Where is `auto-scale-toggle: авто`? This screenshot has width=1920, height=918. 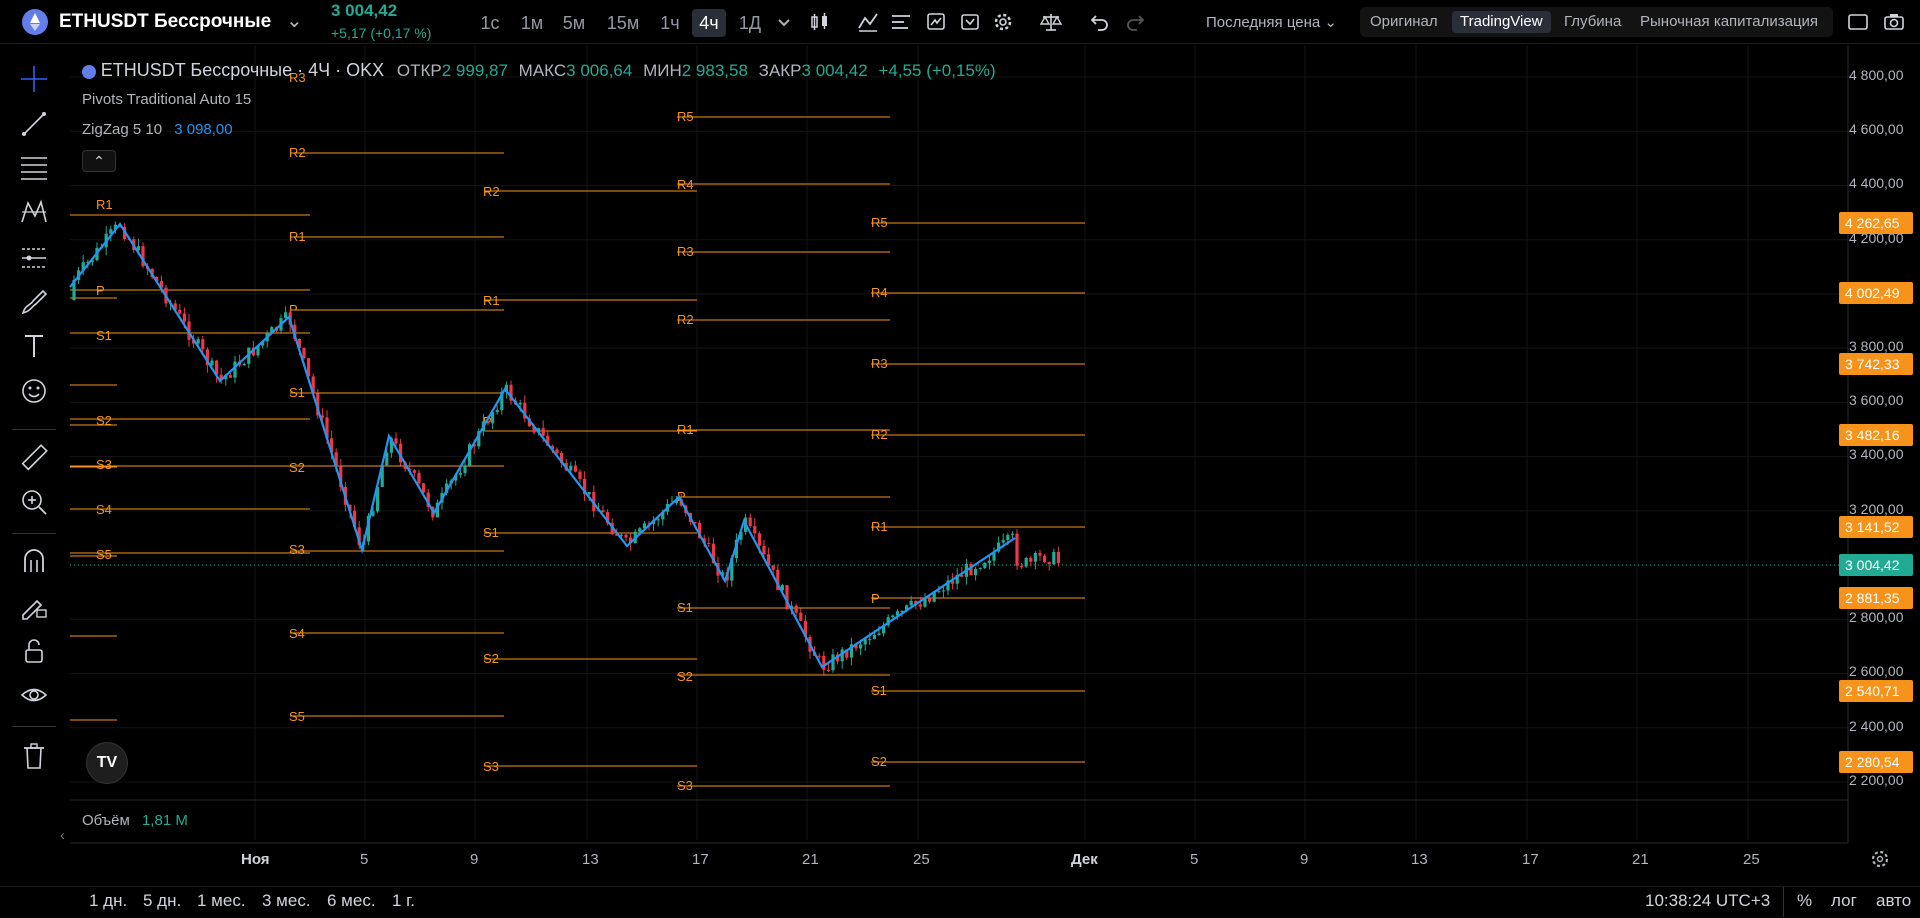
auto-scale-toggle: авто is located at coordinates (1893, 901).